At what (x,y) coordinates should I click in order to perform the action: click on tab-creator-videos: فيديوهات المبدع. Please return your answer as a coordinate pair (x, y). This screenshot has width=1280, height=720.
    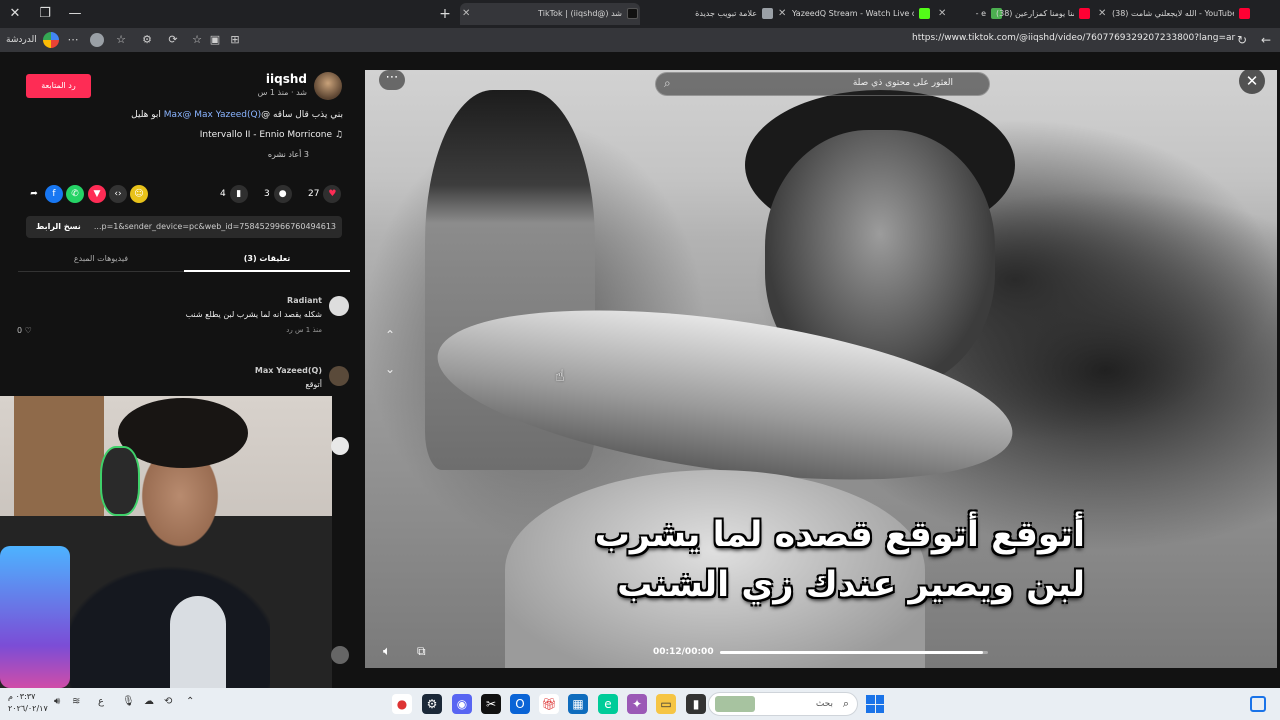
    Looking at the image, I should click on (101, 260).